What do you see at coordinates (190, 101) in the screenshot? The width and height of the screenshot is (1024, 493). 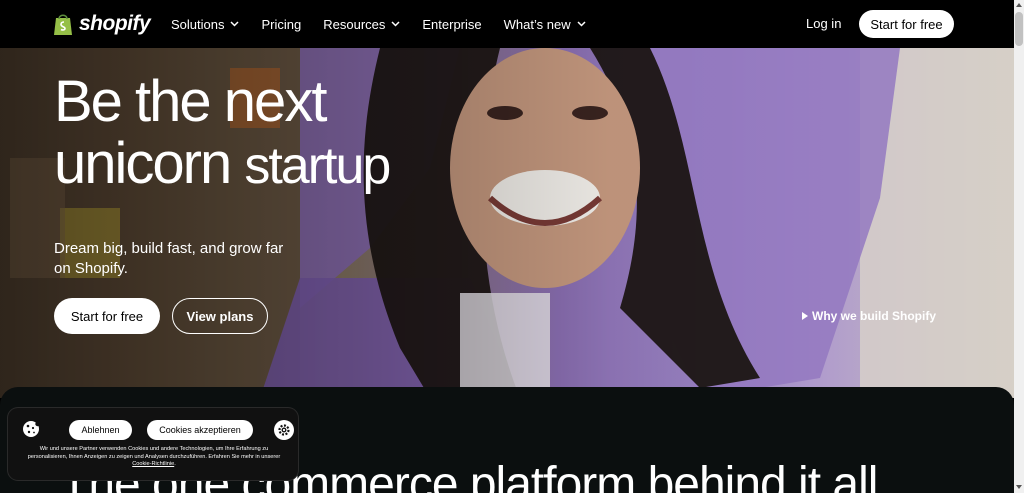 I see `hero-title-line1: Be the next` at bounding box center [190, 101].